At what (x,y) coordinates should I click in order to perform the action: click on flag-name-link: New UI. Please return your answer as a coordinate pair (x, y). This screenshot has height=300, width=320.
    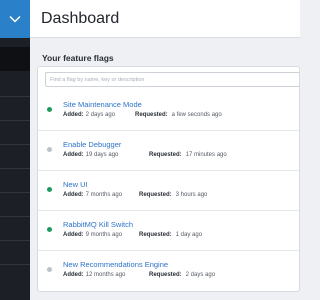
    Looking at the image, I should click on (75, 184).